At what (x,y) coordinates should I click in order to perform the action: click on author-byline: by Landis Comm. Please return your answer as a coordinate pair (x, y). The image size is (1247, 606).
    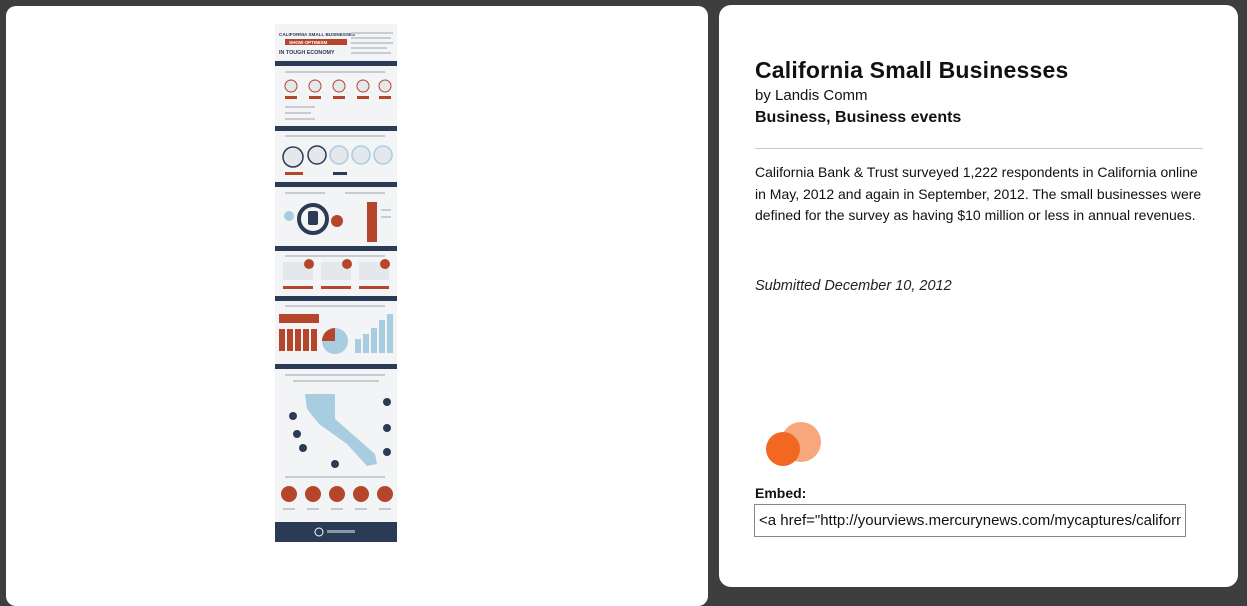
    Looking at the image, I should click on (811, 95).